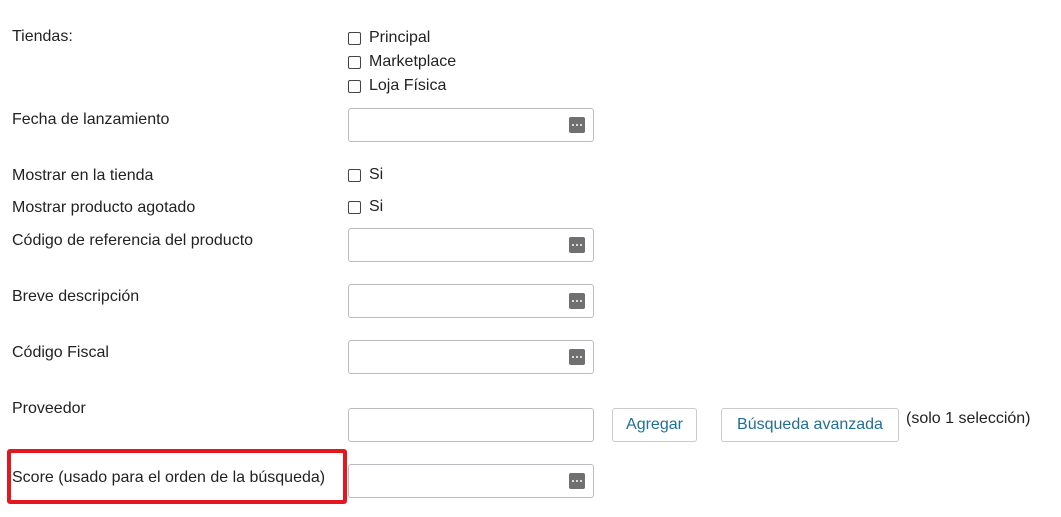 The height and width of the screenshot is (517, 1061). I want to click on proveedor-label: Proveedor, so click(49, 408).